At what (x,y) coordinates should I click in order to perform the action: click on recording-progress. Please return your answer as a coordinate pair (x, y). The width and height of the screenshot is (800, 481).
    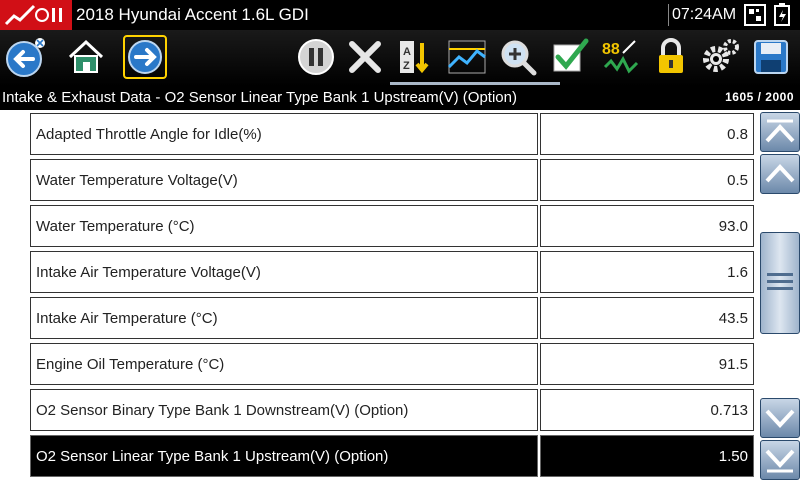
    Looking at the image, I should click on (475, 83).